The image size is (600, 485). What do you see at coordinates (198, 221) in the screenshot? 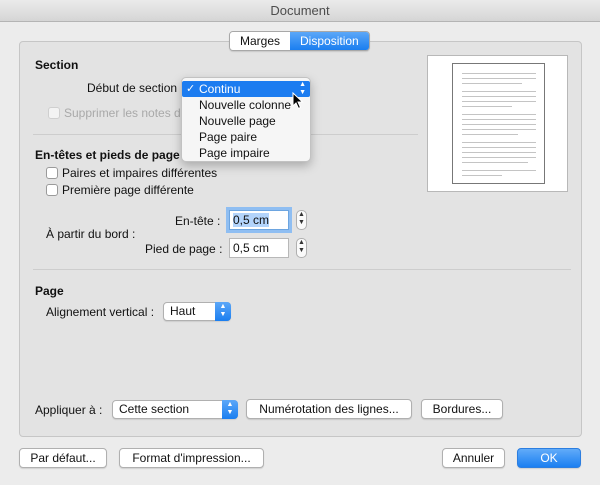
I see `header-distance-label: En-tête :` at bounding box center [198, 221].